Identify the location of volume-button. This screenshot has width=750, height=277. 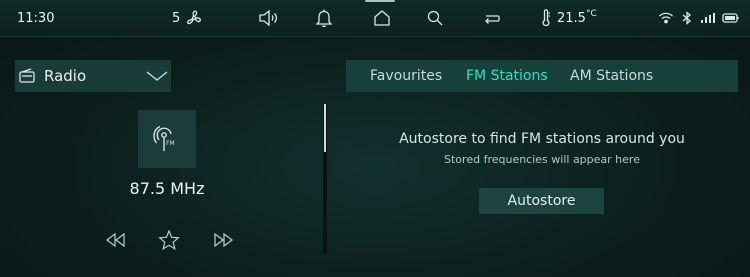
(269, 18).